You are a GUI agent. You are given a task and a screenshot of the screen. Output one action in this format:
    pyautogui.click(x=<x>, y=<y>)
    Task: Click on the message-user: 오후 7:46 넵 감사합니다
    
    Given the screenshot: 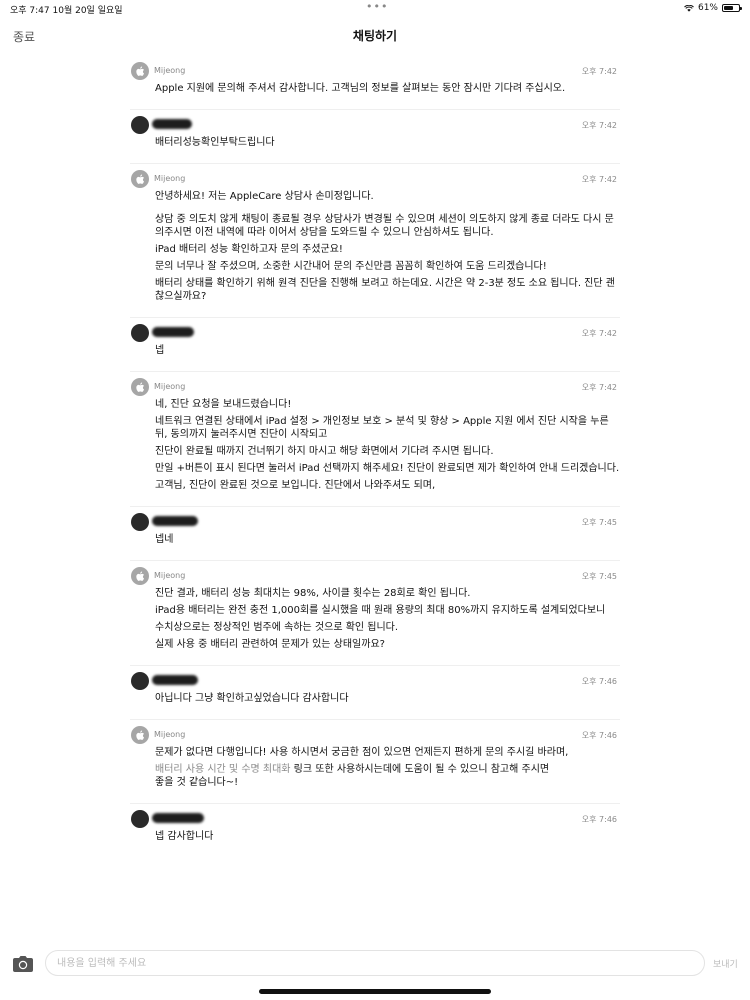 What is the action you would take?
    pyautogui.click(x=375, y=830)
    